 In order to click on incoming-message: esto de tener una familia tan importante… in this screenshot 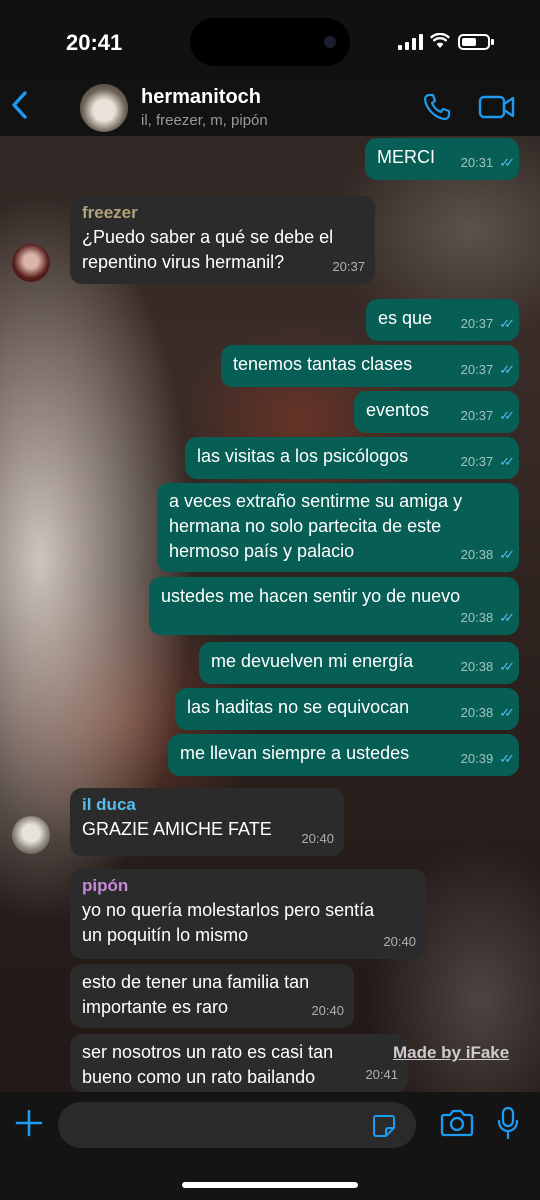, I will do `click(212, 996)`.